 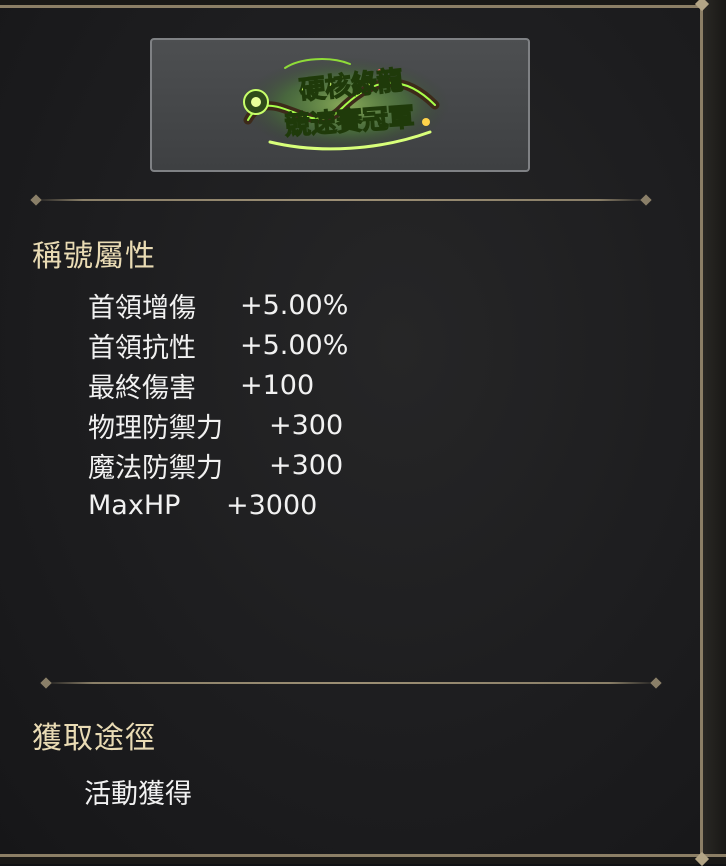 What do you see at coordinates (218, 345) in the screenshot?
I see `stat-row: 首領抗性 +5.00%` at bounding box center [218, 345].